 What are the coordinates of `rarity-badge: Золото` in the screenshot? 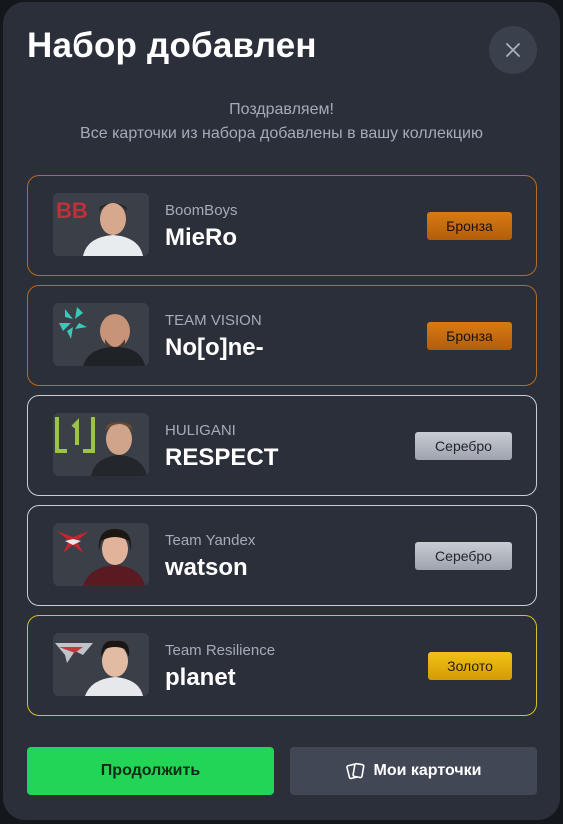 It's located at (470, 666).